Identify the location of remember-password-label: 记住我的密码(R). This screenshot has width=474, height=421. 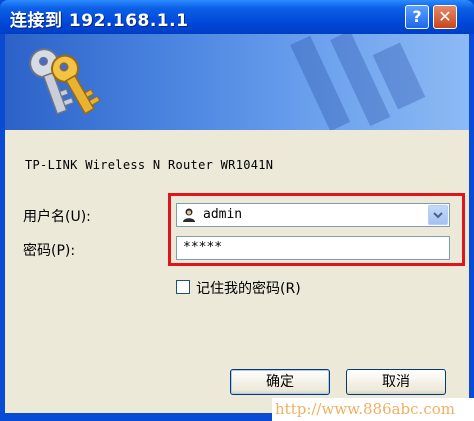
(248, 288).